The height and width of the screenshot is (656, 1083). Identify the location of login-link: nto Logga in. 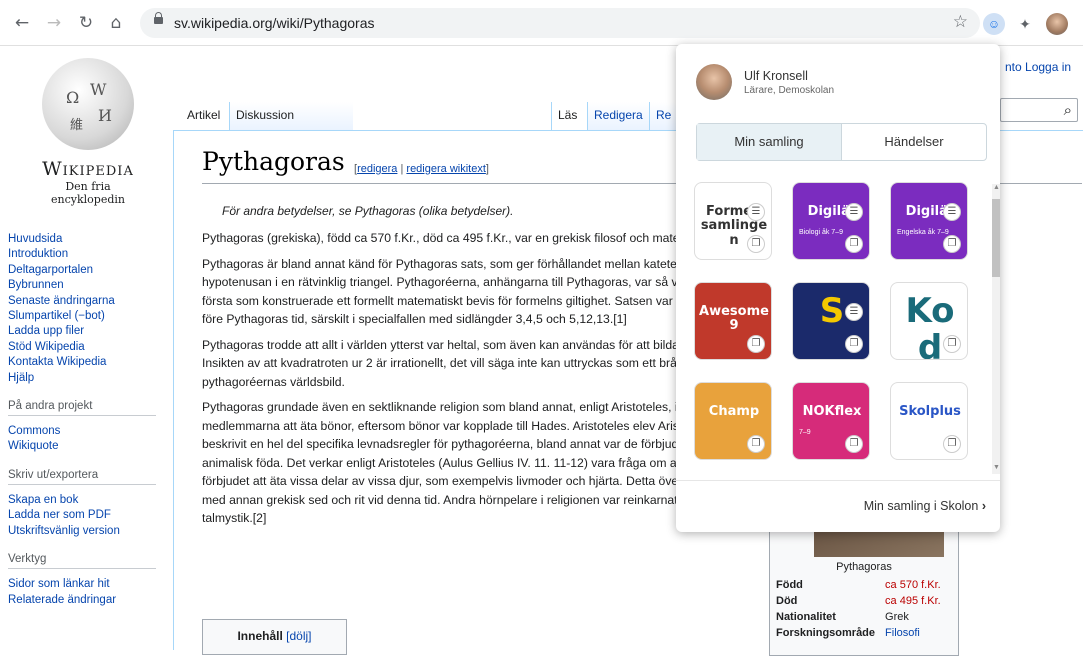
(1038, 67).